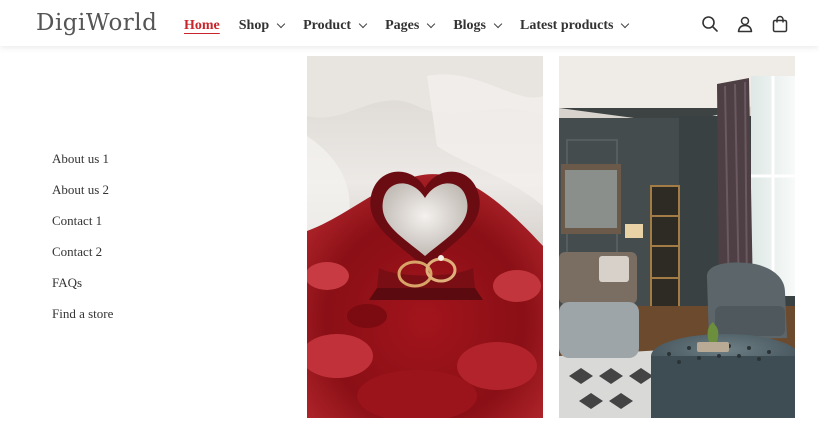 The height and width of the screenshot is (426, 819). I want to click on link-contact-1: Contact 1, so click(82, 227).